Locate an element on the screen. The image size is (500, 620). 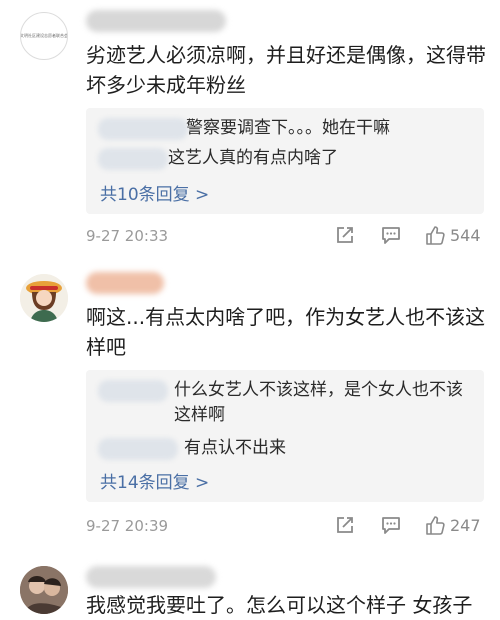
comment-meta: 9-27 20:33 544 is located at coordinates (286, 238).